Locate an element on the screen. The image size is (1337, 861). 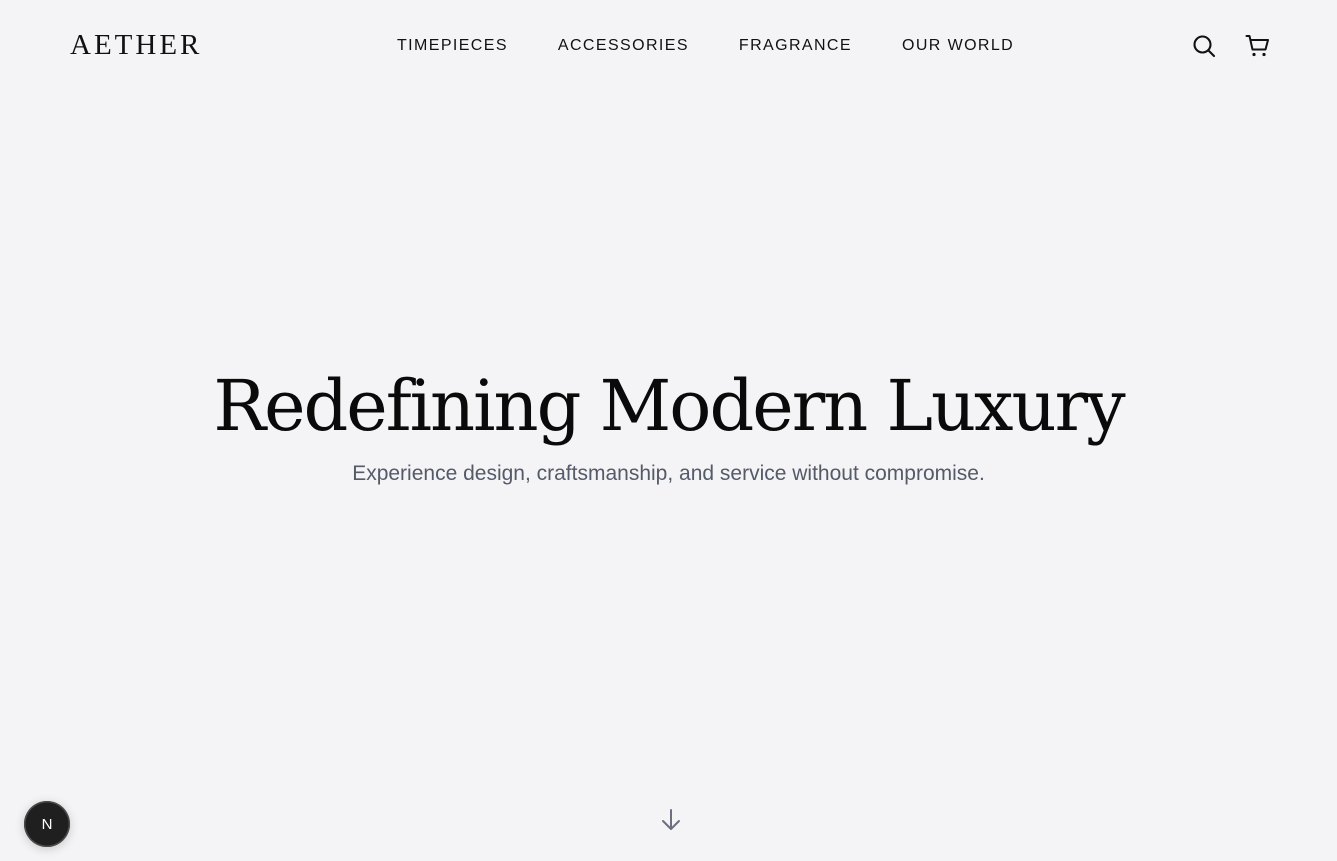
nextjs-dev-badge: N is located at coordinates (47, 824).